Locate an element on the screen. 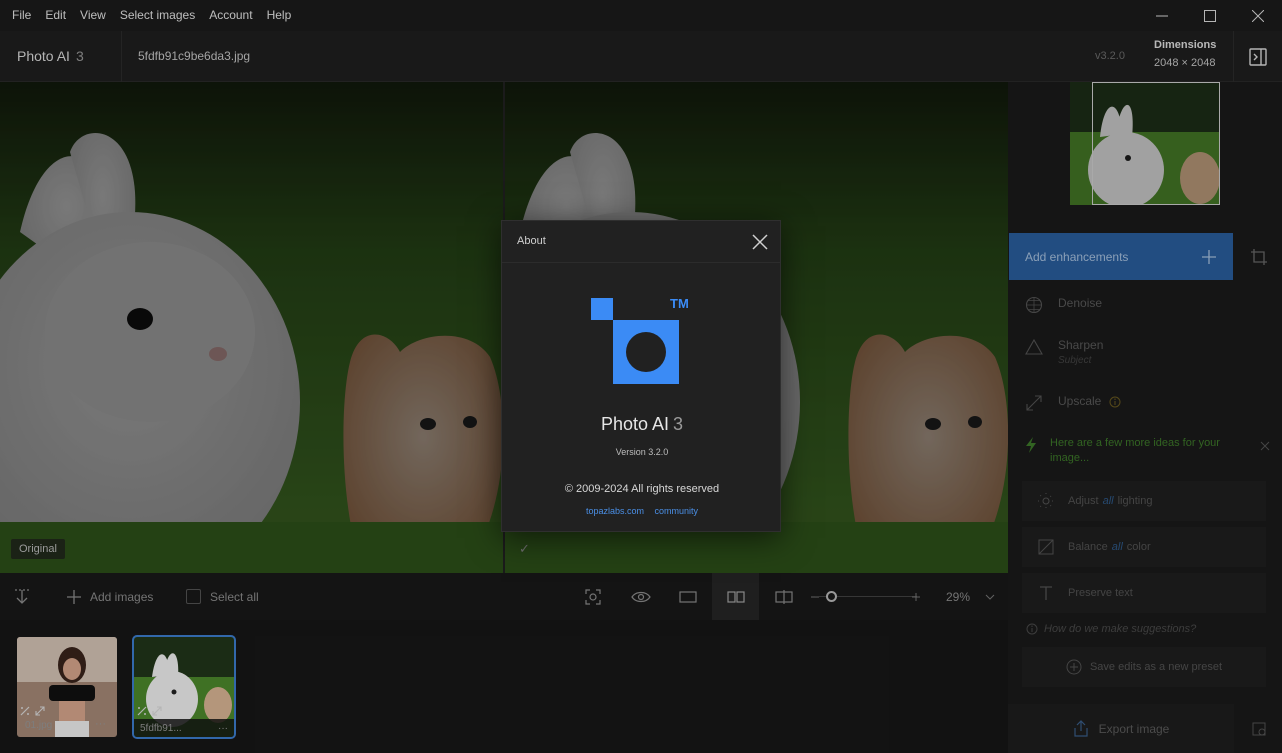 The height and width of the screenshot is (753, 1282). about-app-version-number: 3 is located at coordinates (678, 424).